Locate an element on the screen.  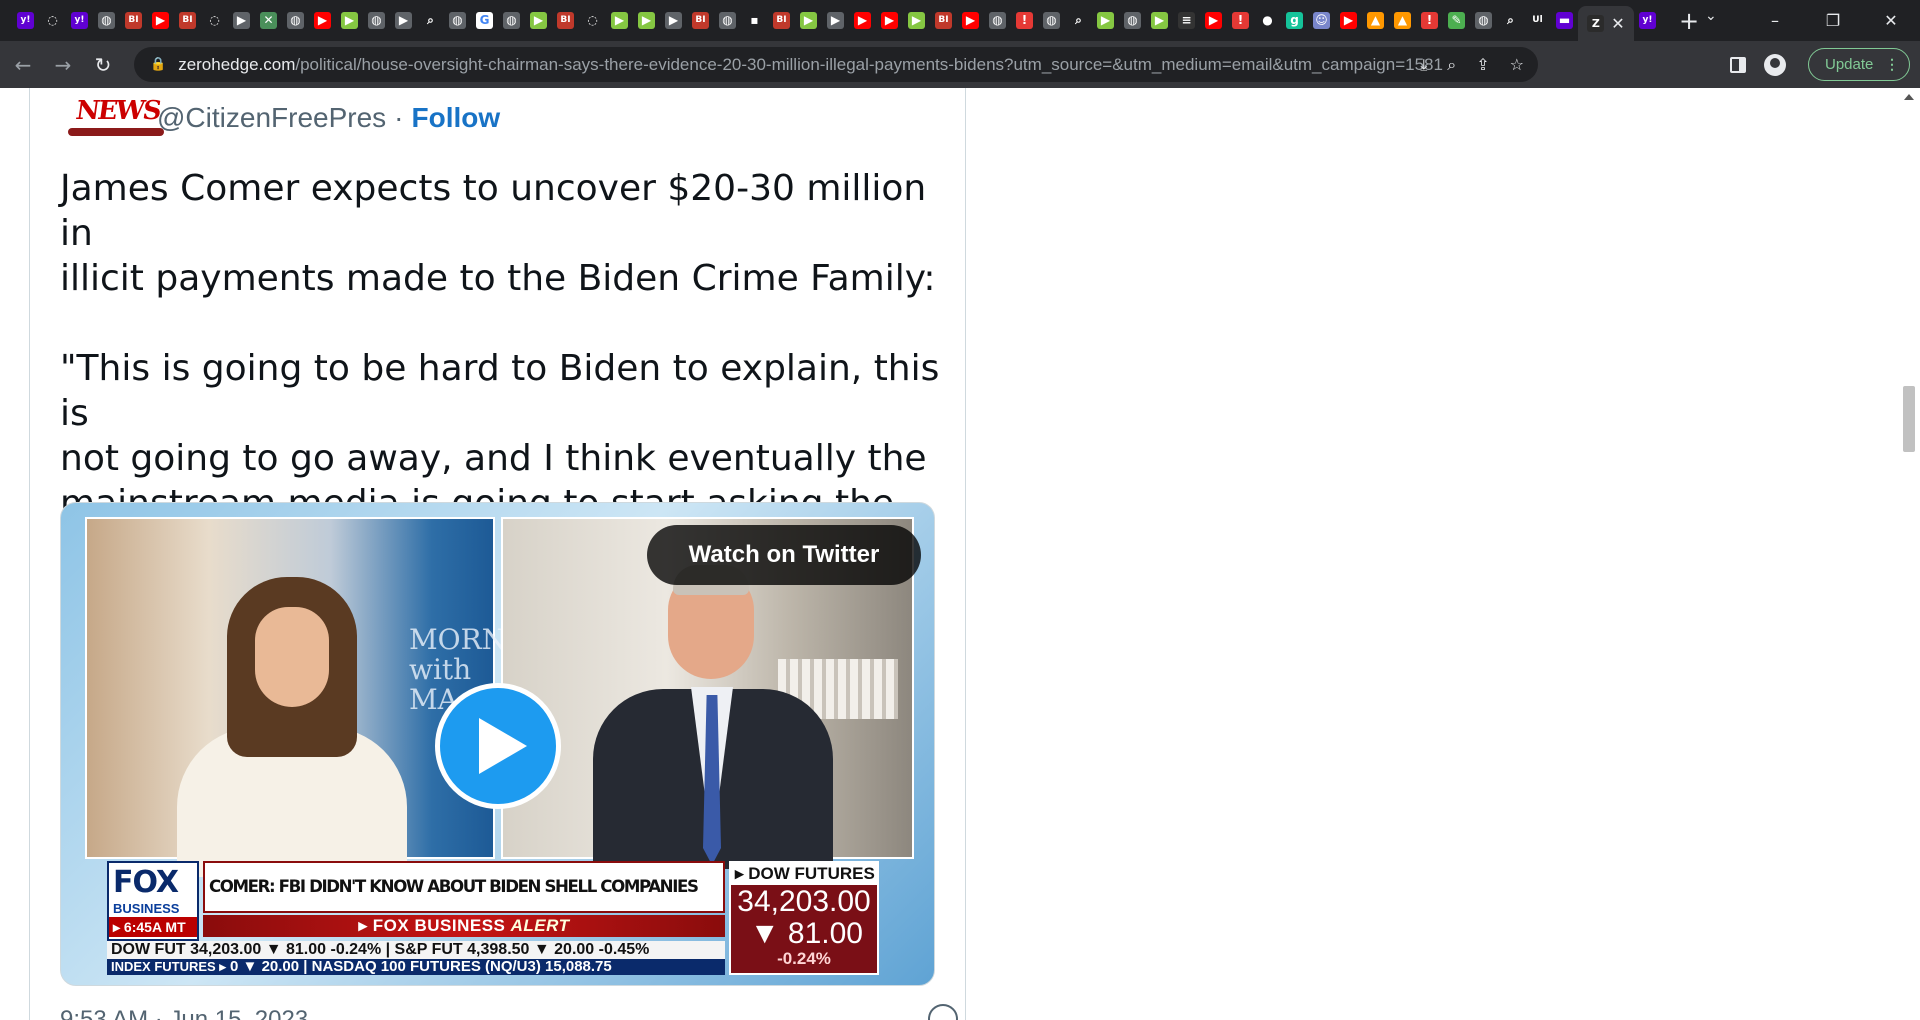
tab-user: ☺ is located at coordinates (1321, 20).